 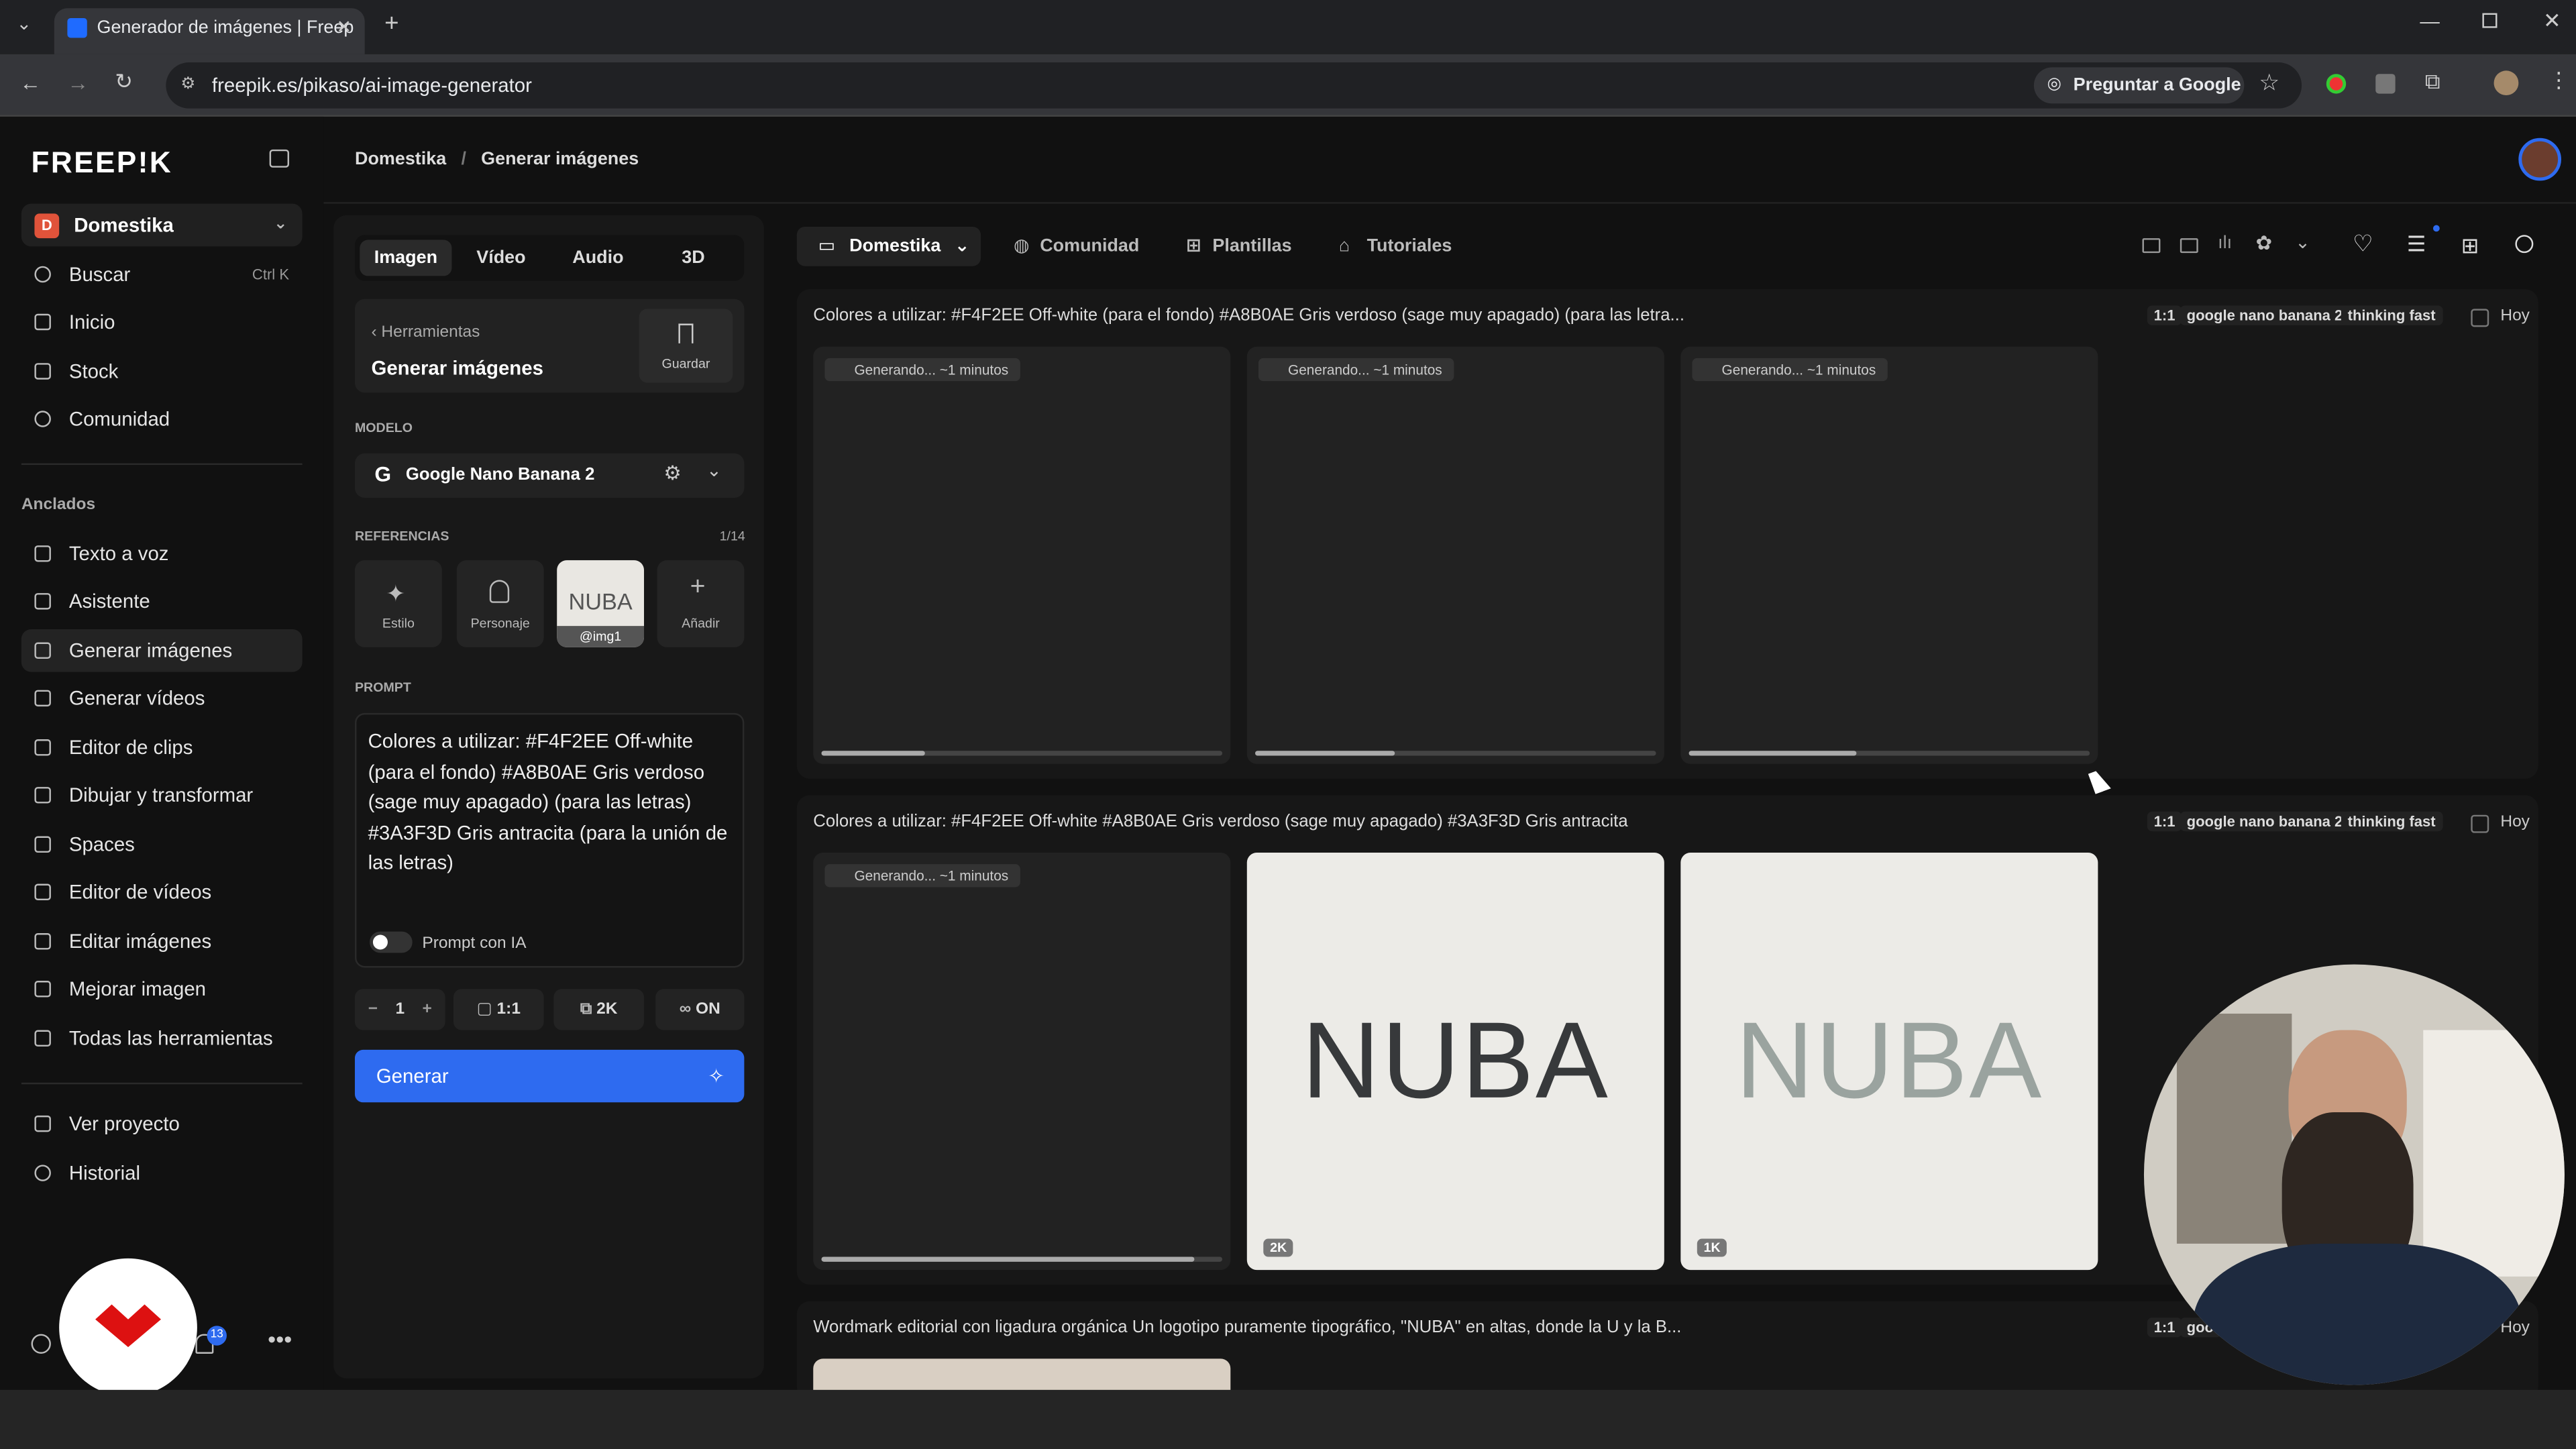 What do you see at coordinates (124, 82) in the screenshot?
I see `reload-icon: ↻` at bounding box center [124, 82].